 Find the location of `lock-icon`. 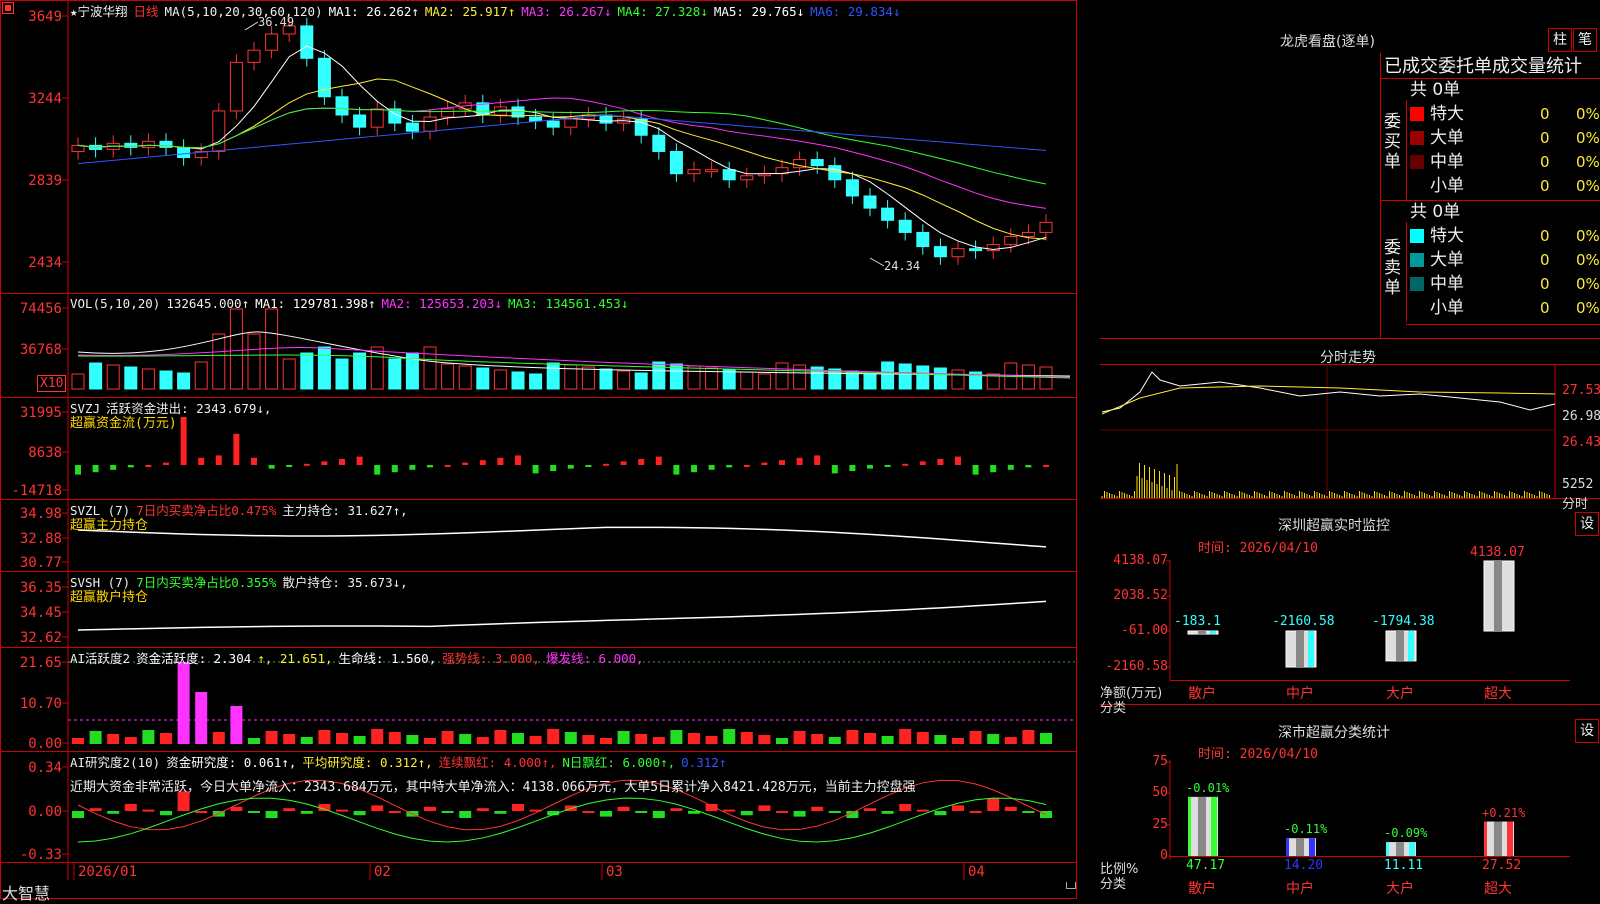

lock-icon is located at coordinates (1071, 885).